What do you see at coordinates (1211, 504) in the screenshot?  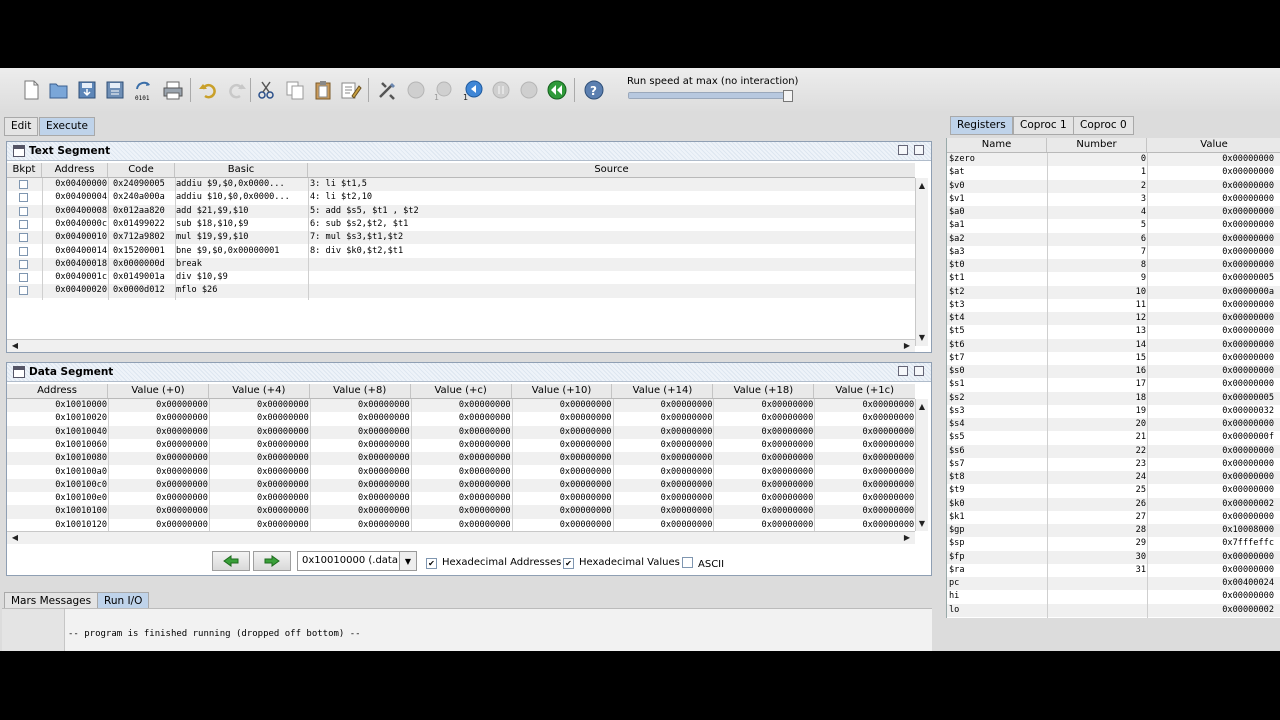 I see `register-value: 0x00000002` at bounding box center [1211, 504].